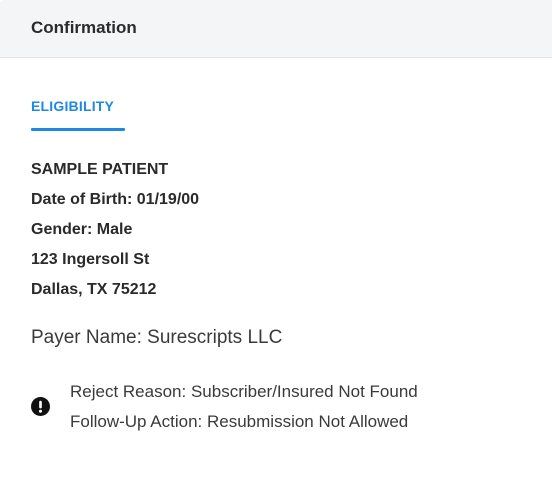 The width and height of the screenshot is (552, 493). Describe the element at coordinates (94, 289) in the screenshot. I see `patient-address-line2: Dallas, TX 75212` at that location.